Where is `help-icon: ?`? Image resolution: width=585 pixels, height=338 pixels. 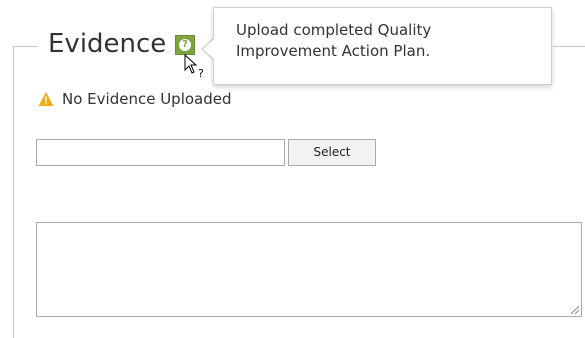 help-icon: ? is located at coordinates (185, 45).